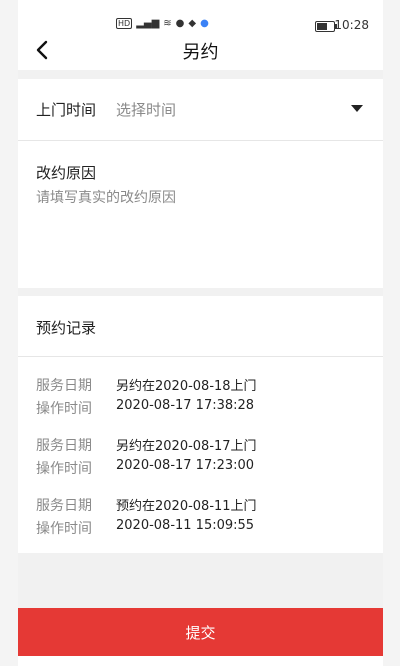 Image resolution: width=400 pixels, height=666 pixels. What do you see at coordinates (200, 16) in the screenshot?
I see `status-bar: HD ▂▄▆ ≋ ● ◆ ● 10:28` at bounding box center [200, 16].